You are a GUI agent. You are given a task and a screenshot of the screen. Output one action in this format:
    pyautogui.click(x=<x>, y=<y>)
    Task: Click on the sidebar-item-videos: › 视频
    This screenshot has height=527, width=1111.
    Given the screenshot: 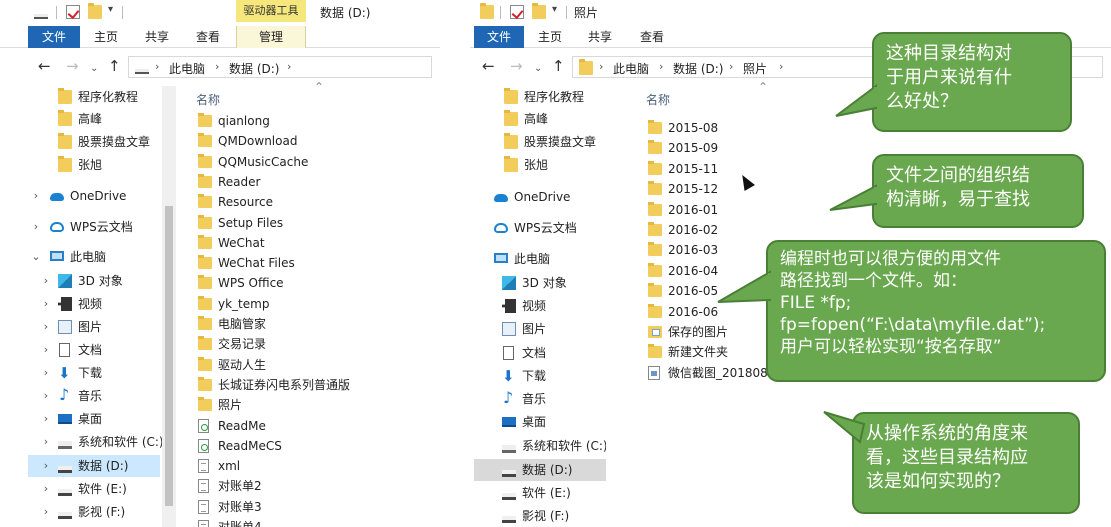 What is the action you would take?
    pyautogui.click(x=94, y=304)
    